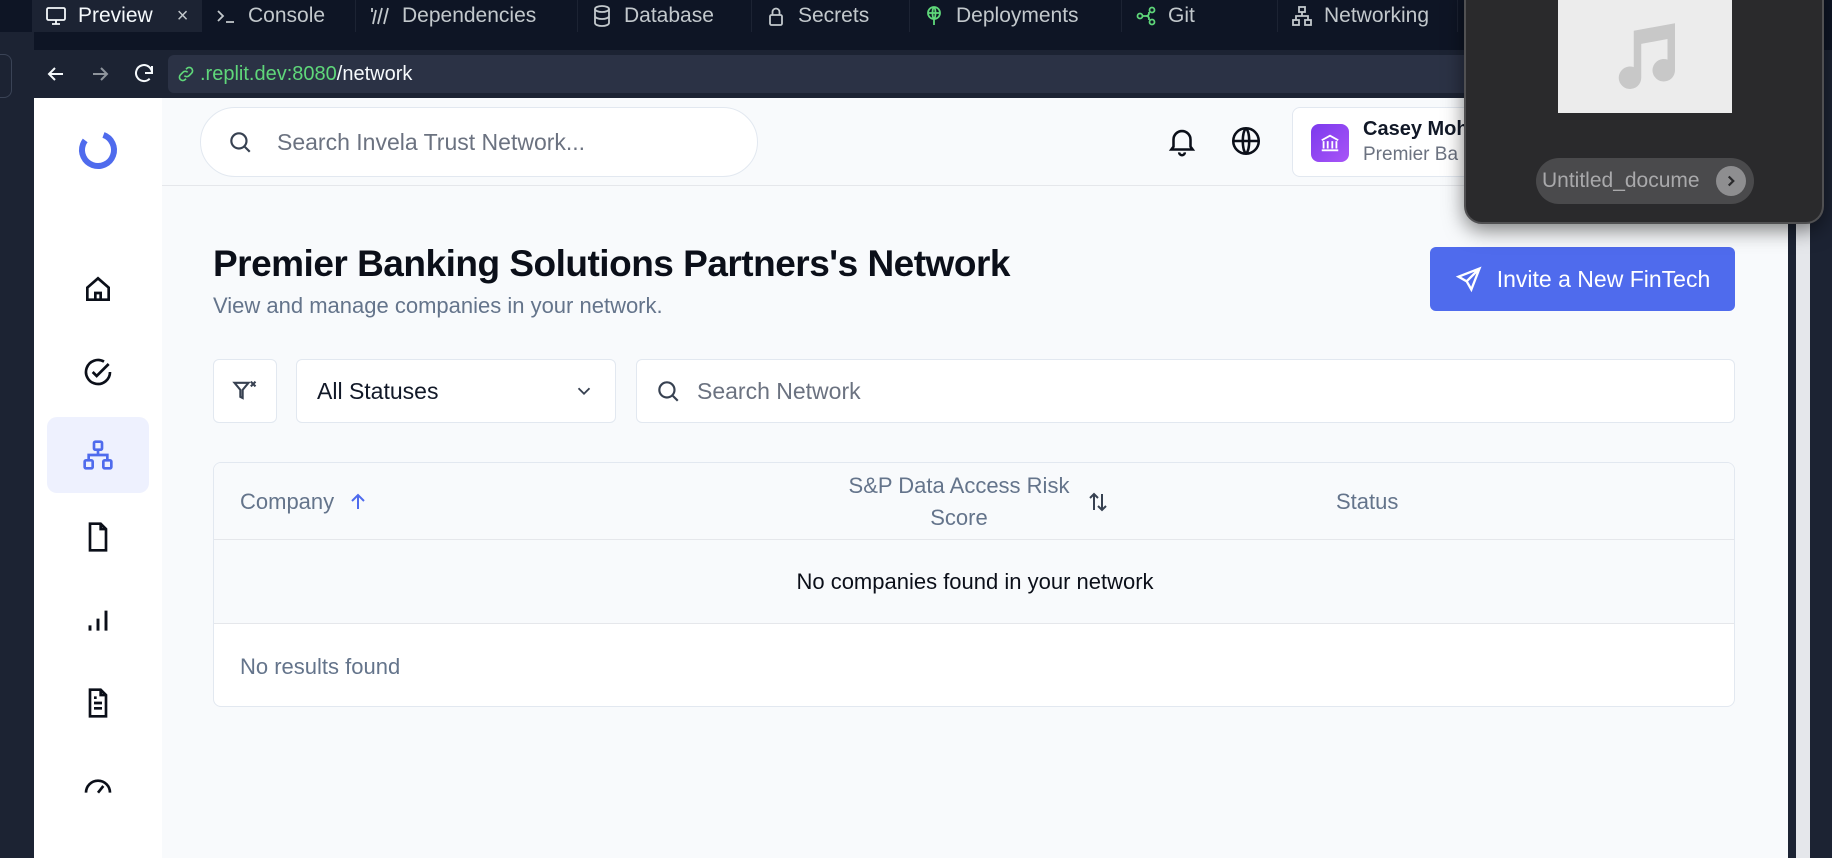 The image size is (1832, 858). Describe the element at coordinates (1416, 129) in the screenshot. I see `user-name: Casey Moh` at that location.